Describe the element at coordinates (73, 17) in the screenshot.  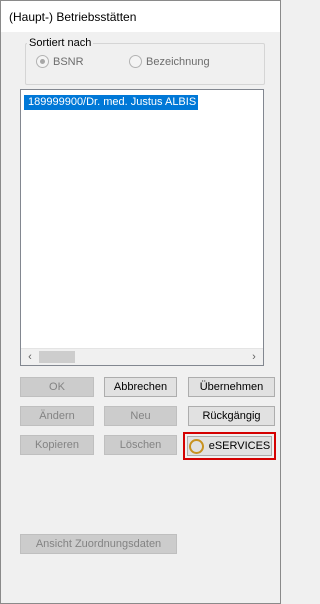
I see `window-title: (Haupt-) Betriebsstätten` at that location.